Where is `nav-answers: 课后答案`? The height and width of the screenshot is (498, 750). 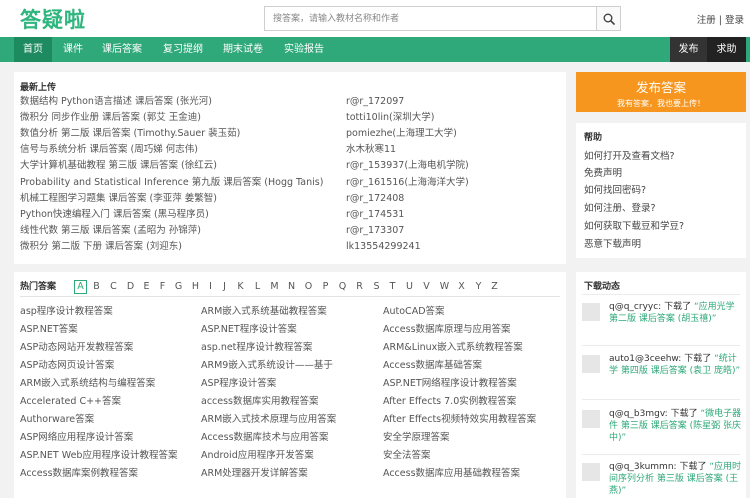
nav-answers: 课后答案 is located at coordinates (122, 49).